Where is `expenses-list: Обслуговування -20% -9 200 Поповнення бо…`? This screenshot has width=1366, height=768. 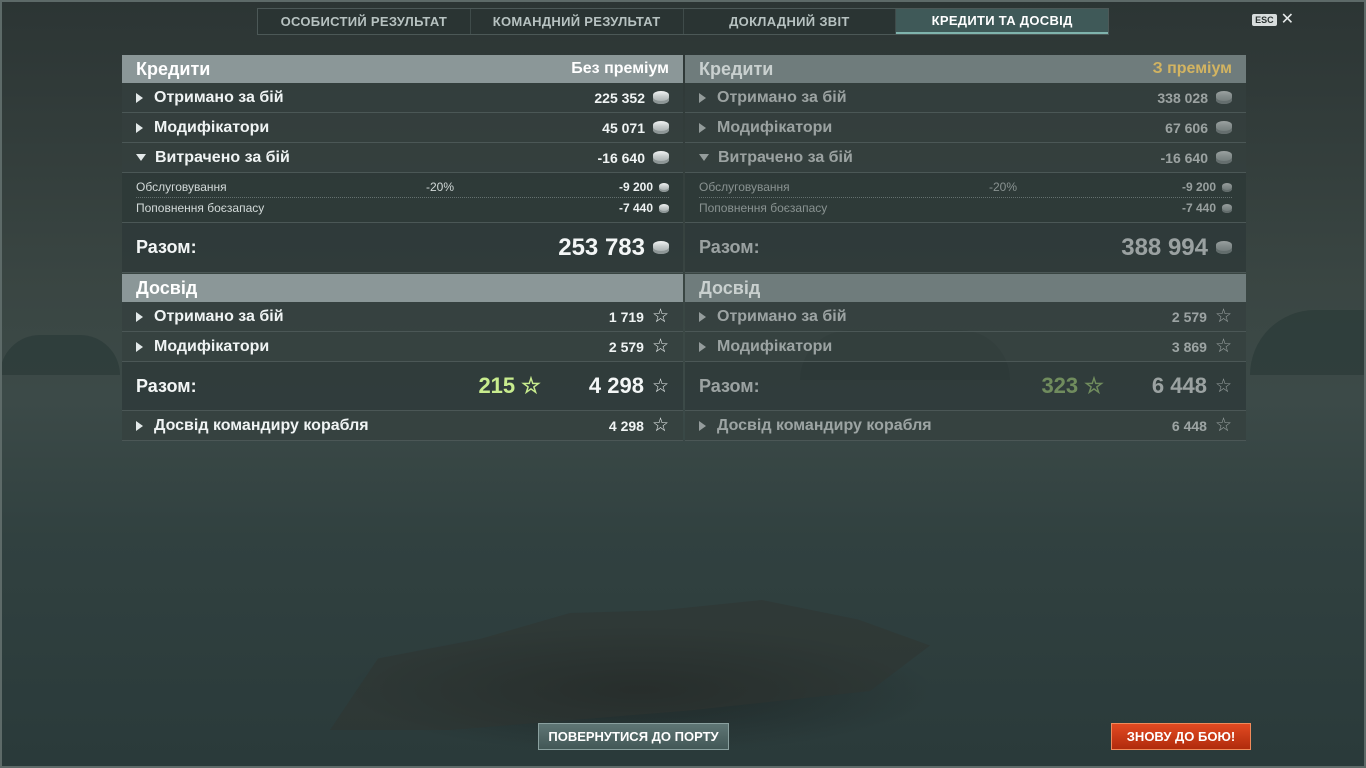
expenses-list: Обслуговування -20% -9 200 Поповнення бо… is located at coordinates (402, 198).